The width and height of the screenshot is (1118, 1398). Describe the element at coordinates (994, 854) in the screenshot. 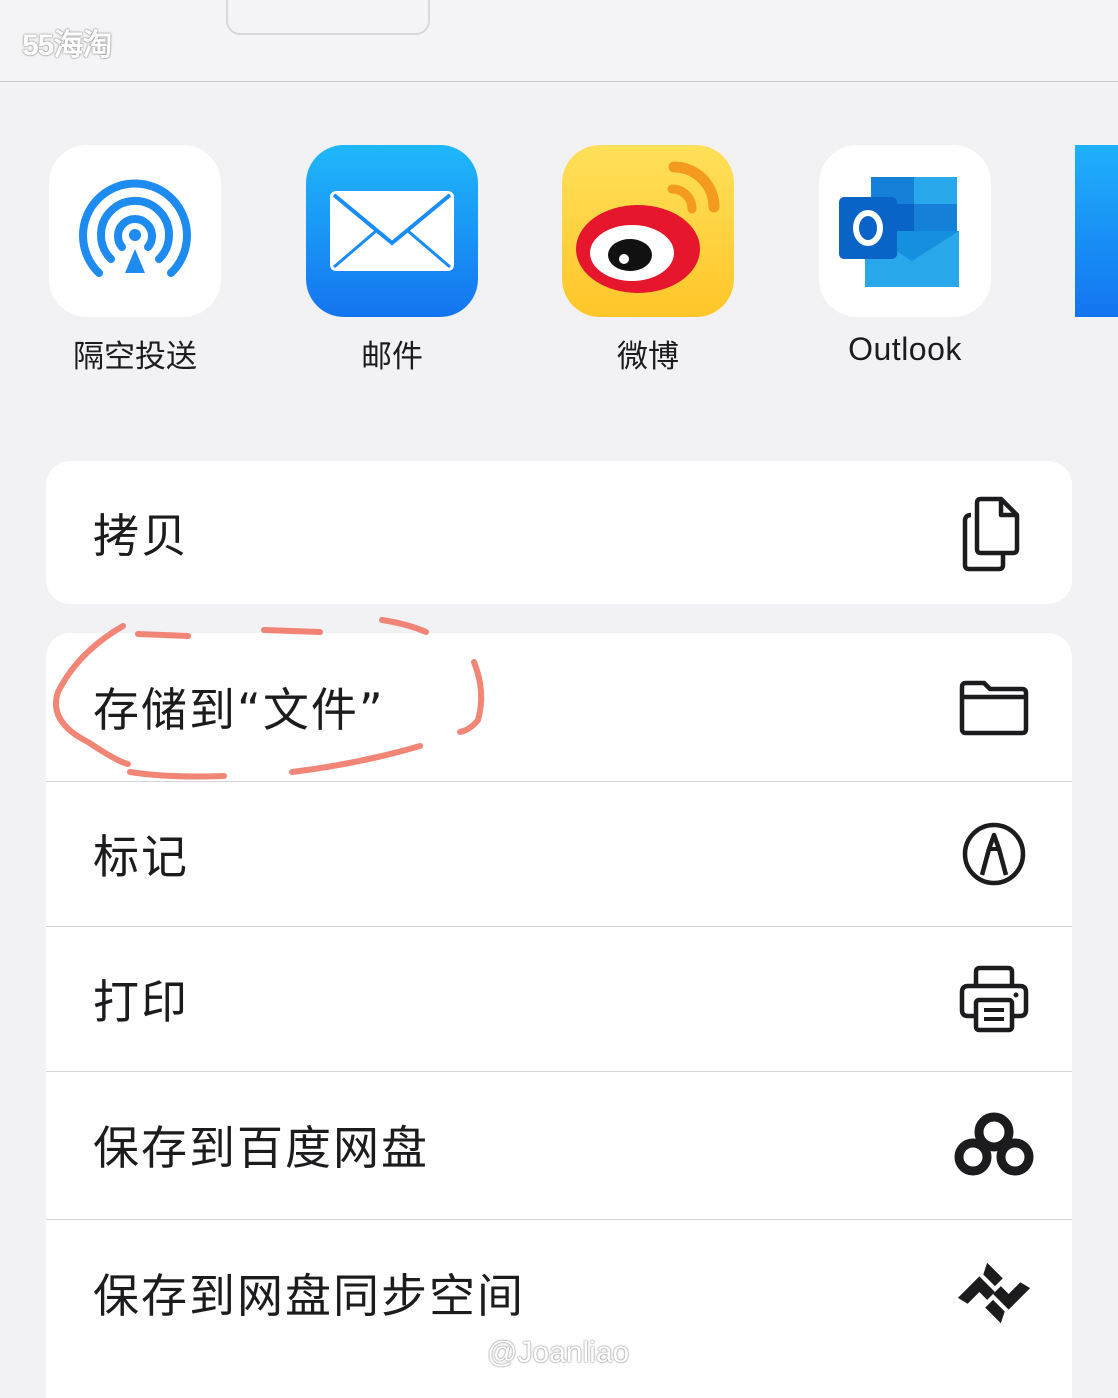

I see `markup-icon` at that location.